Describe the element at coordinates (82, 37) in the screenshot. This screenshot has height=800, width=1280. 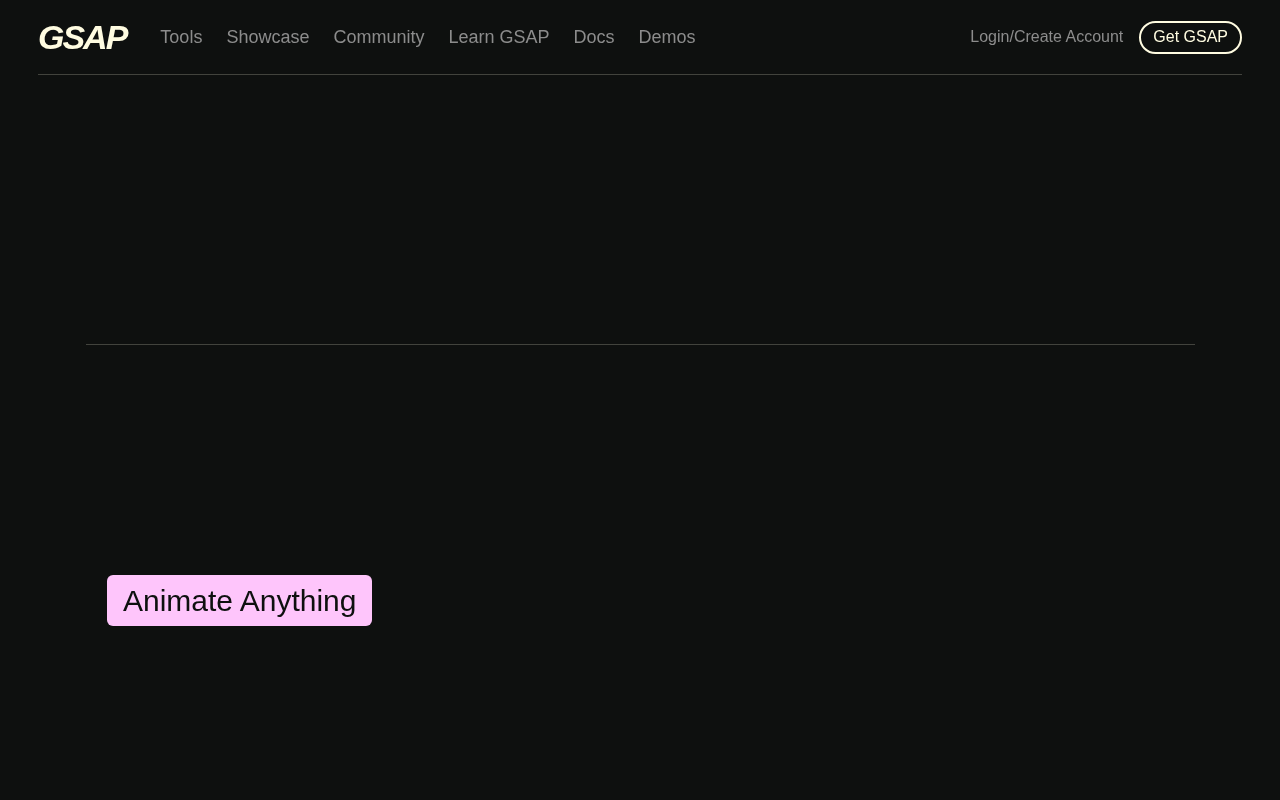
I see `logo: GSAP` at that location.